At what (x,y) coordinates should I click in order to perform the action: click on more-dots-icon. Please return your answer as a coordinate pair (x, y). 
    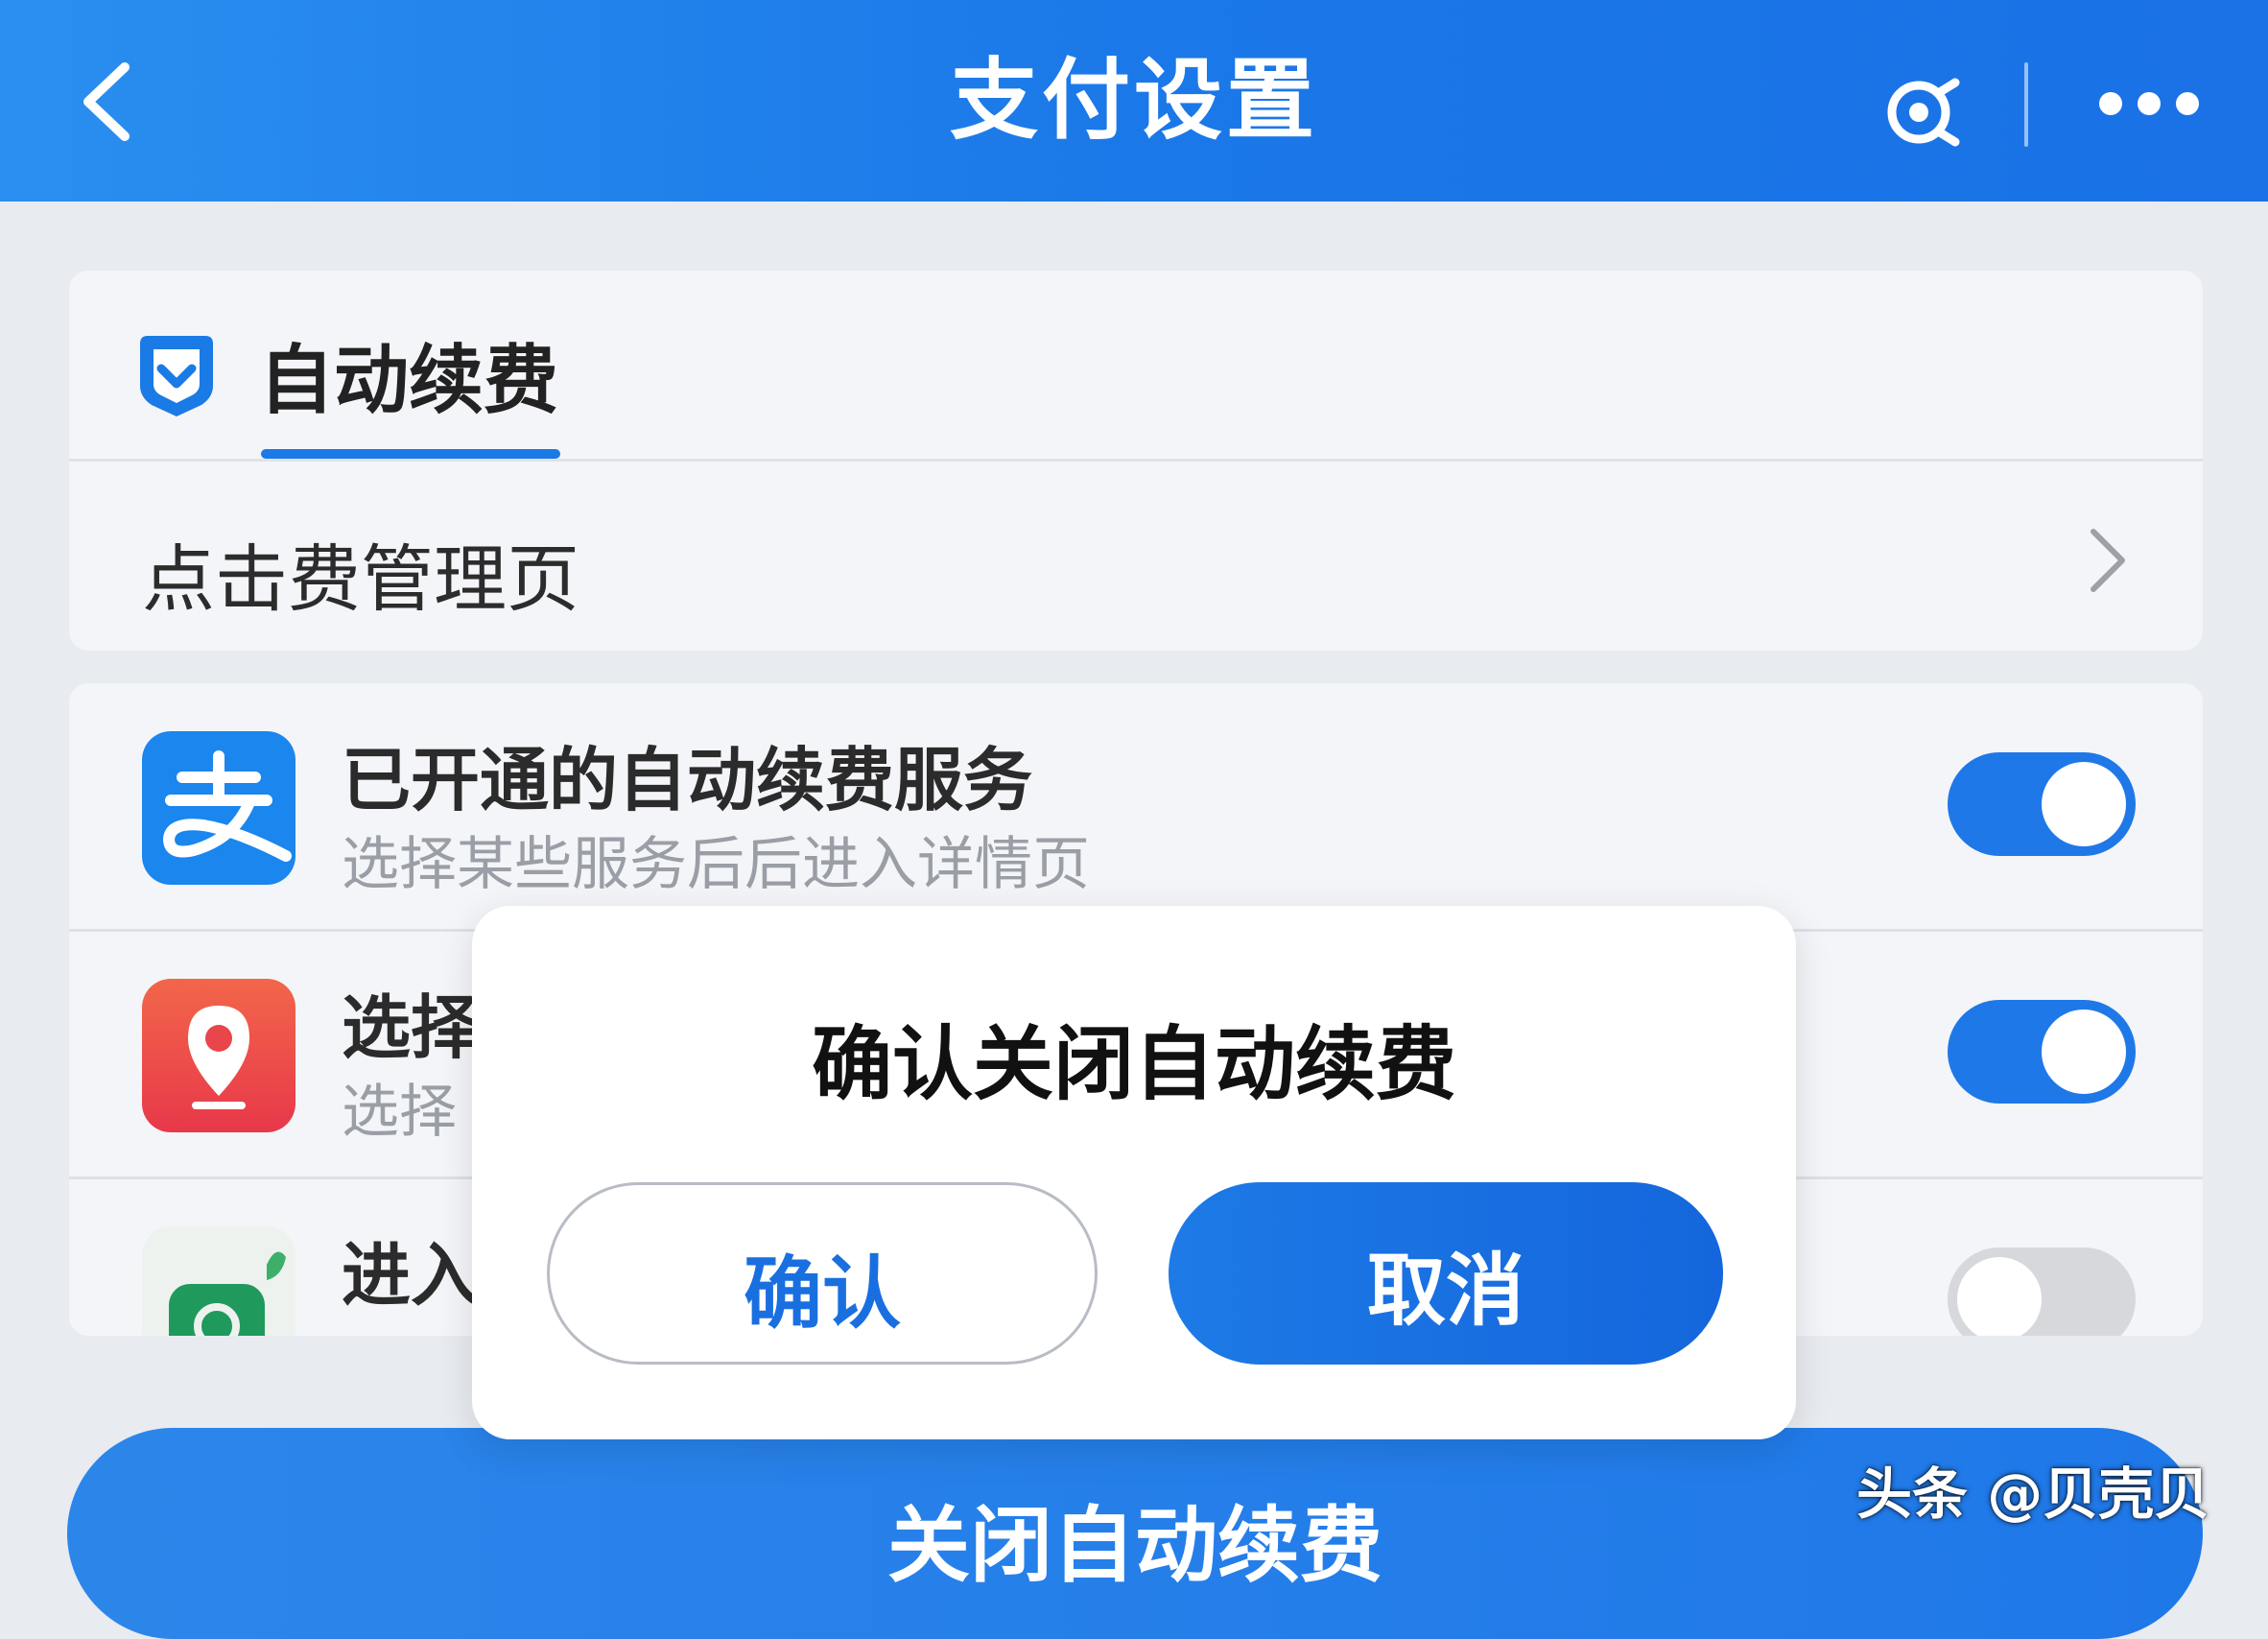
    Looking at the image, I should click on (2149, 103).